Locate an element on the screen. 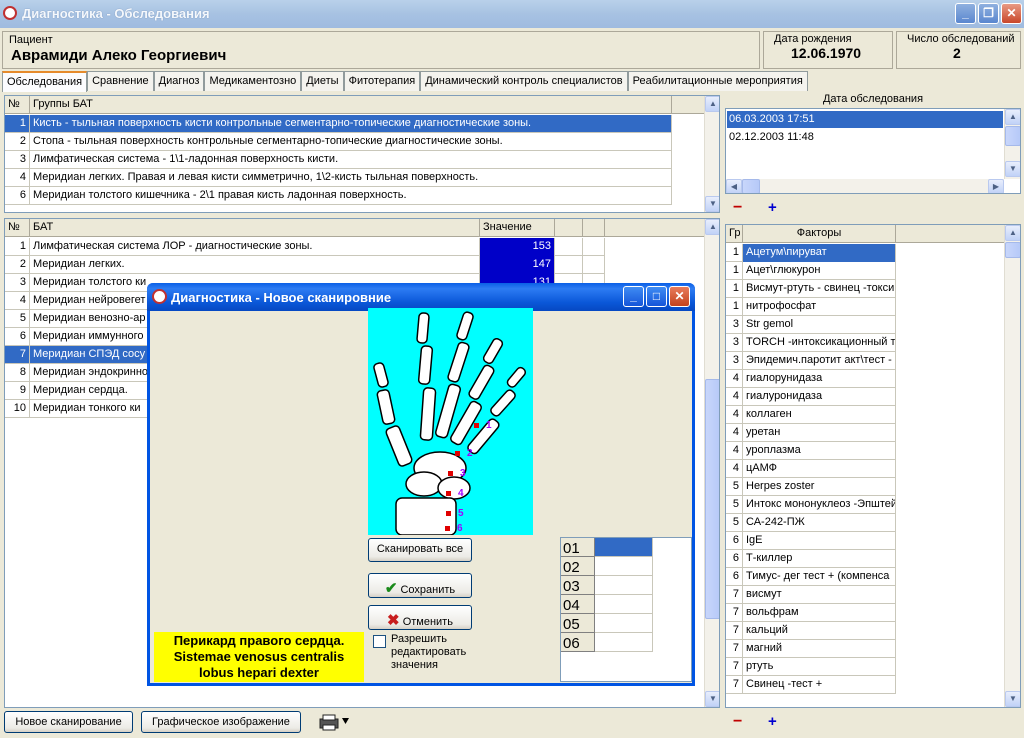 Image resolution: width=1024 pixels, height=738 pixels. restore-button: ❐ is located at coordinates (988, 13).